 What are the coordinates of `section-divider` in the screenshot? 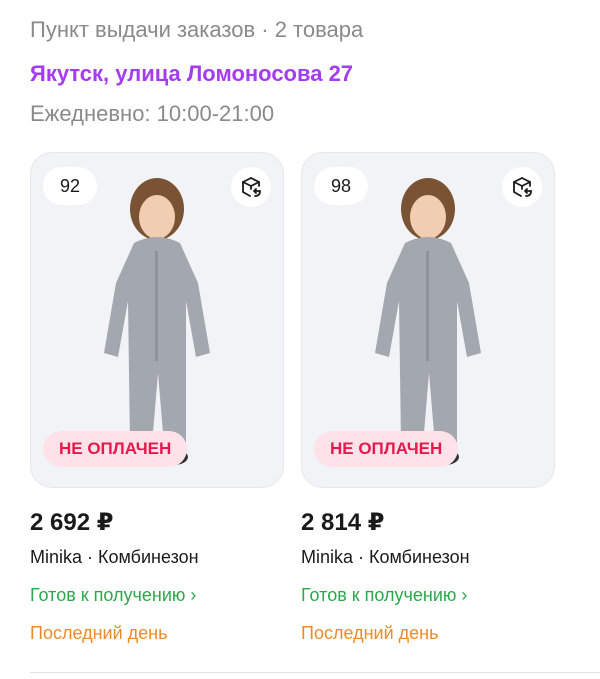 It's located at (315, 672).